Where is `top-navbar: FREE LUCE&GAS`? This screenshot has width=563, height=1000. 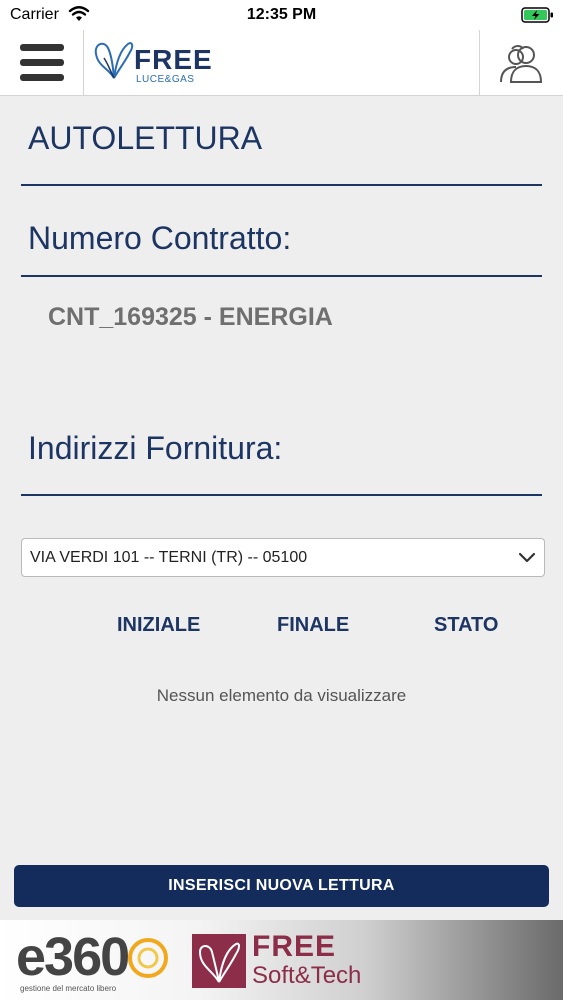 top-navbar: FREE LUCE&GAS is located at coordinates (281, 63).